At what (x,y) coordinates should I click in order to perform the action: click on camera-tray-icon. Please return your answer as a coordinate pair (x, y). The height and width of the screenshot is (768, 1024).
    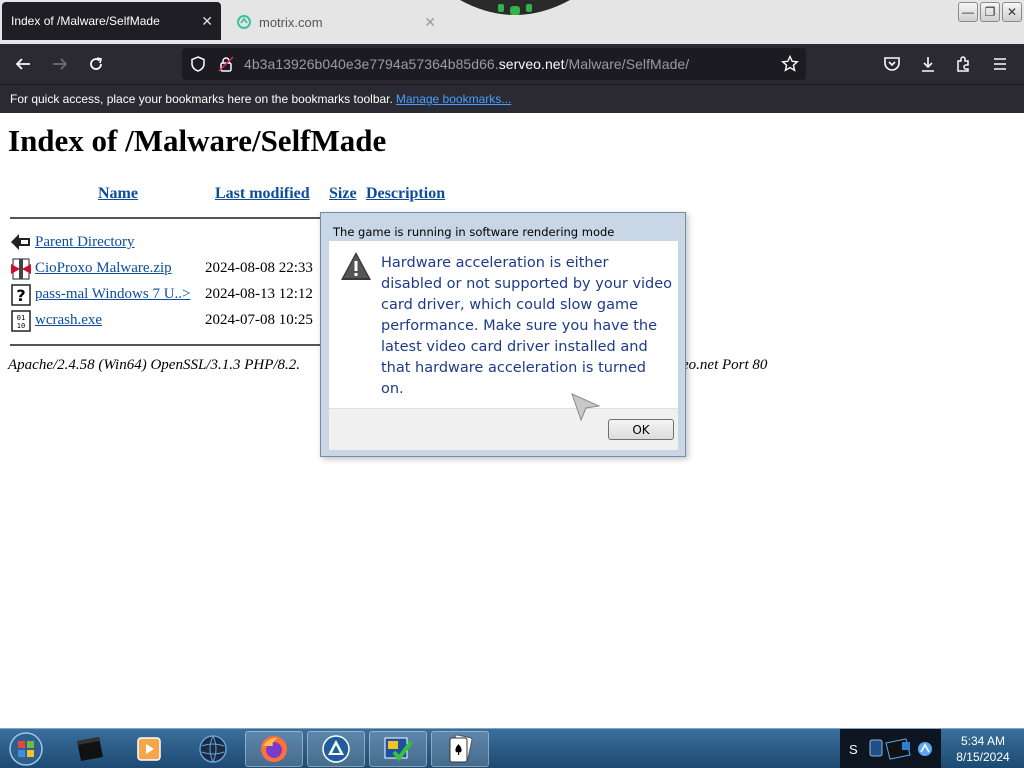
    Looking at the image, I should click on (899, 749).